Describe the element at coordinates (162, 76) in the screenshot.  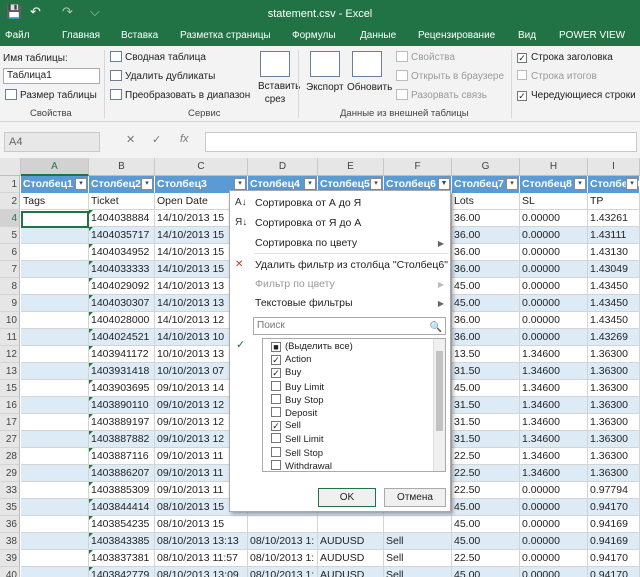
I see `remove-duplicates-button: Удалить дубликаты` at that location.